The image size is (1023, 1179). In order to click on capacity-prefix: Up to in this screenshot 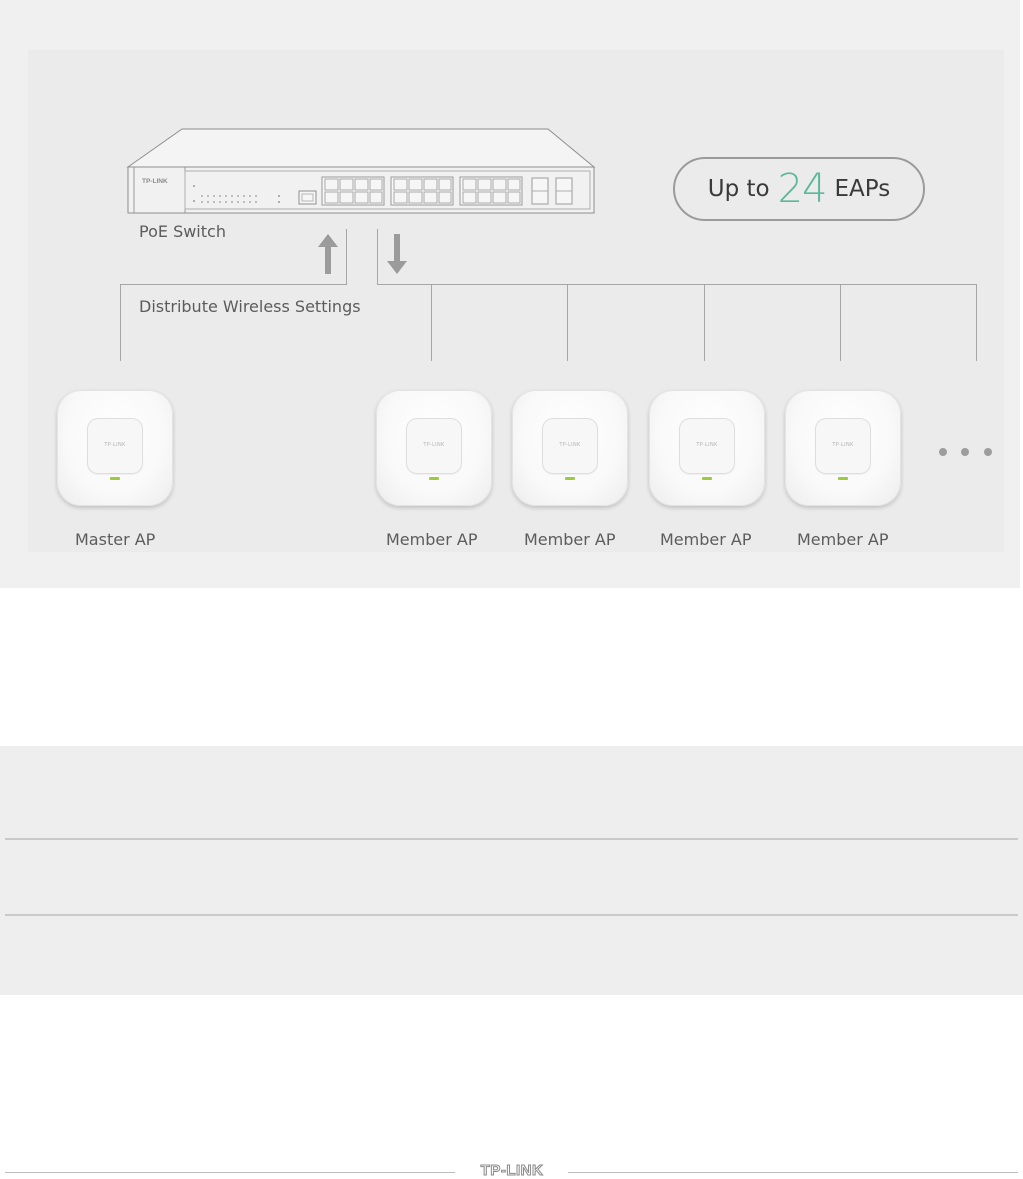, I will do `click(738, 189)`.